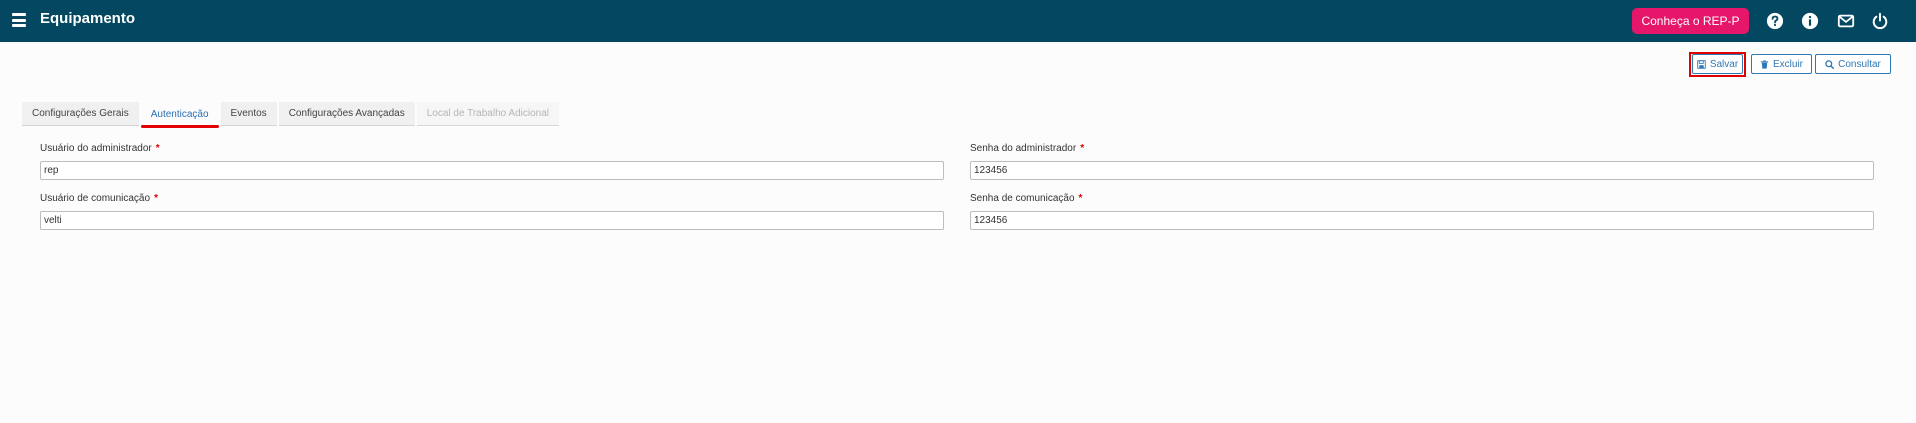 The width and height of the screenshot is (1916, 423). Describe the element at coordinates (1810, 21) in the screenshot. I see `info-icon` at that location.